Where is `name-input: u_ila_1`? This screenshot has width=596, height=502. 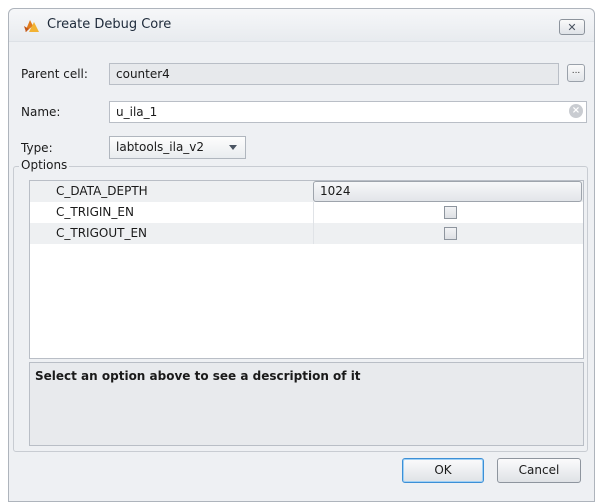
name-input: u_ila_1 is located at coordinates (348, 112).